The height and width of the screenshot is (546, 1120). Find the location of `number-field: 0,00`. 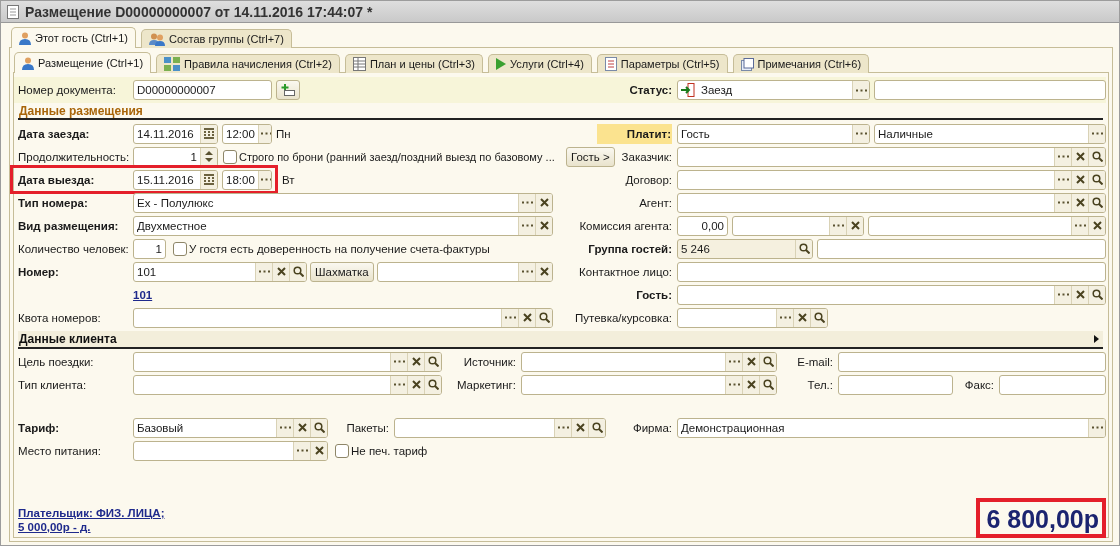

number-field: 0,00 is located at coordinates (702, 225).